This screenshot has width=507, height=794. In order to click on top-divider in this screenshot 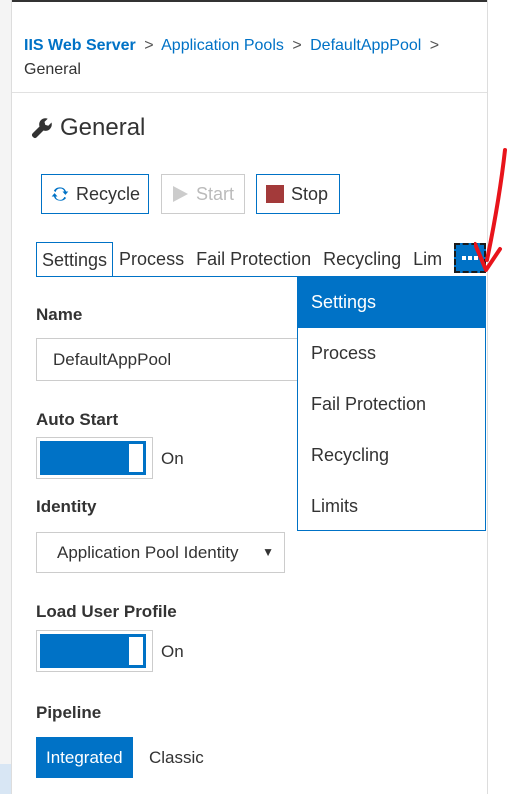, I will do `click(249, 1)`.